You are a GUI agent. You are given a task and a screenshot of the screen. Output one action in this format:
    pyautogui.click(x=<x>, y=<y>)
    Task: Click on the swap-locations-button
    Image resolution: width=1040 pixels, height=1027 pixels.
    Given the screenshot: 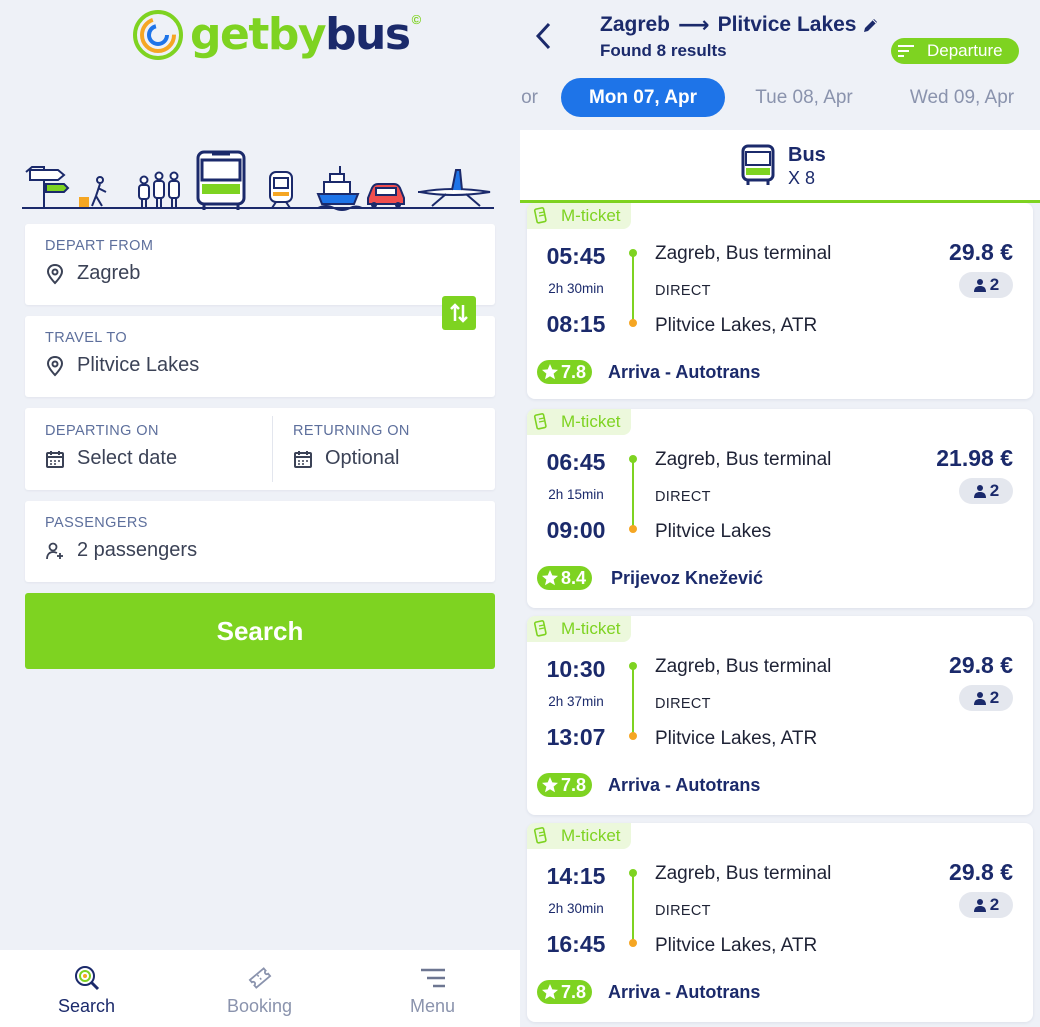 What is the action you would take?
    pyautogui.click(x=459, y=313)
    